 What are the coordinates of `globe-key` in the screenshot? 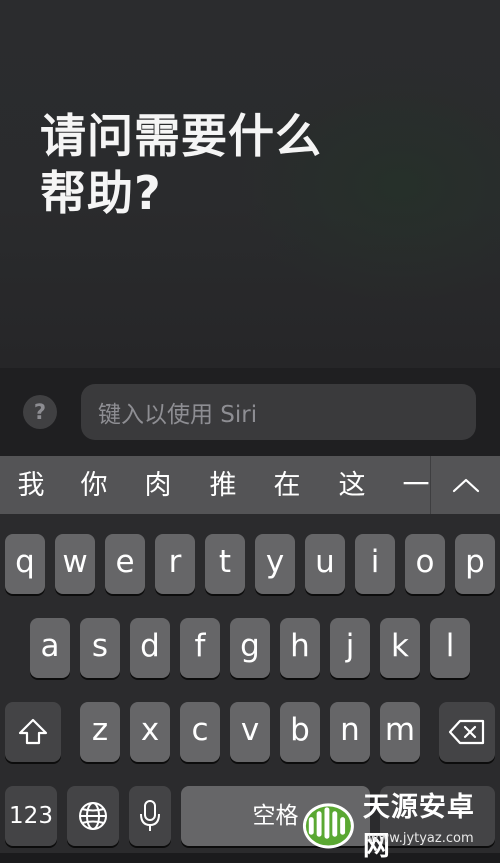 It's located at (93, 816).